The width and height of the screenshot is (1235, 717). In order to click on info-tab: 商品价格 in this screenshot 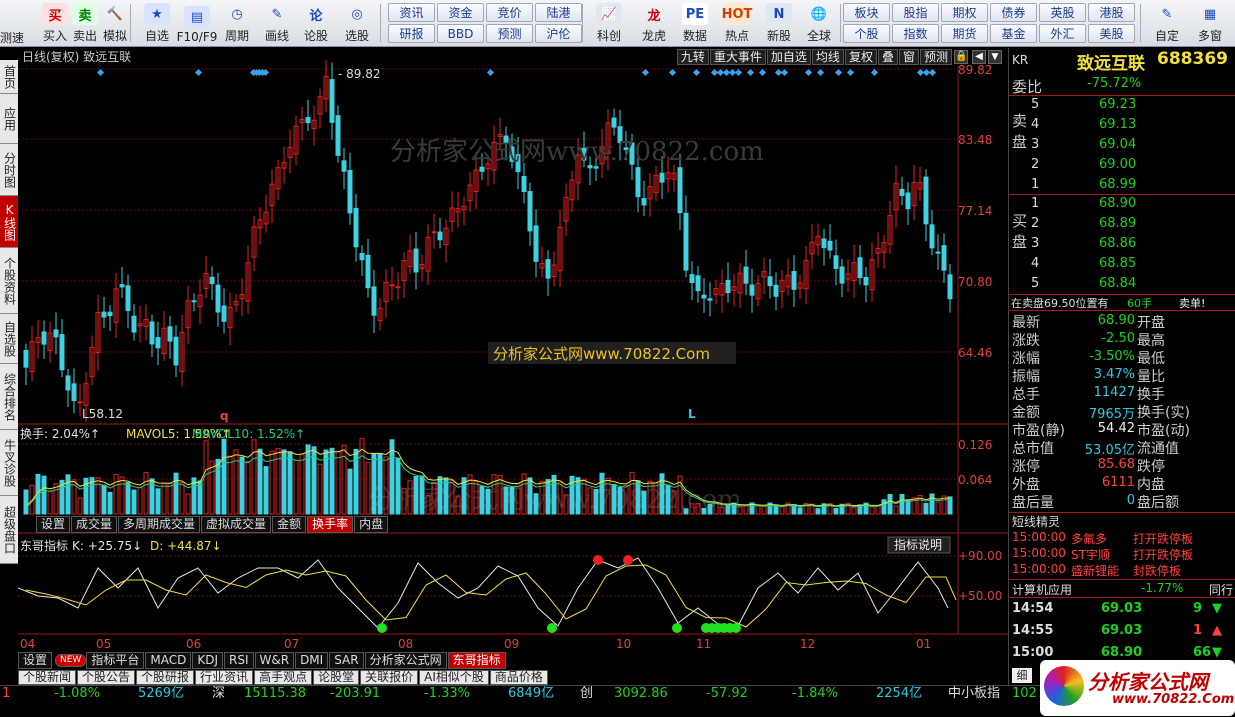, I will do `click(518, 677)`.